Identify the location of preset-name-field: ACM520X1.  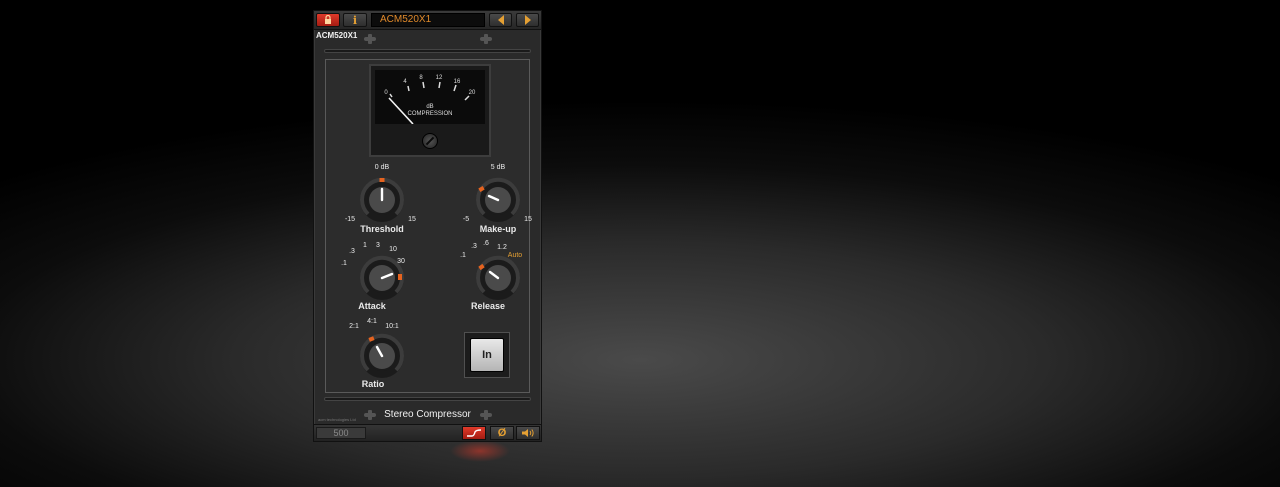
(428, 20).